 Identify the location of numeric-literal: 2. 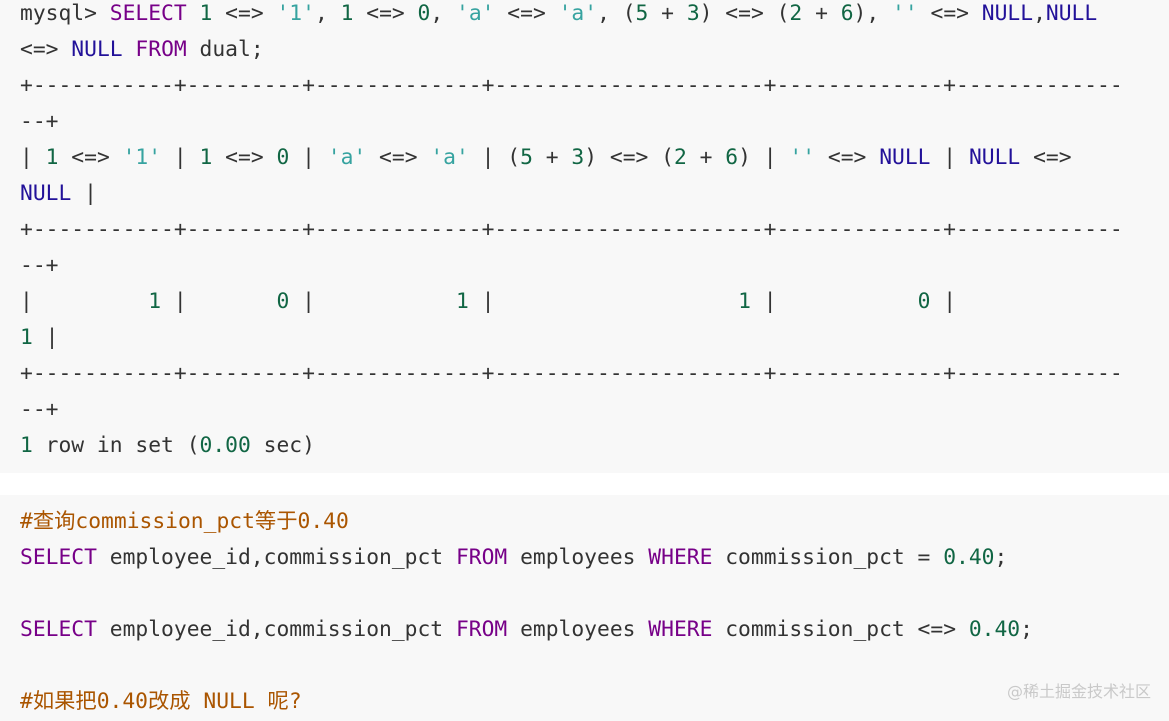
(796, 13).